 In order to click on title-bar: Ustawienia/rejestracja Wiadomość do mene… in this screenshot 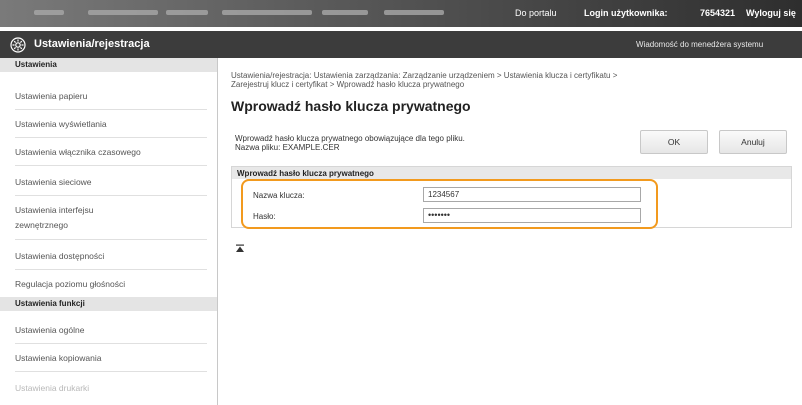, I will do `click(401, 44)`.